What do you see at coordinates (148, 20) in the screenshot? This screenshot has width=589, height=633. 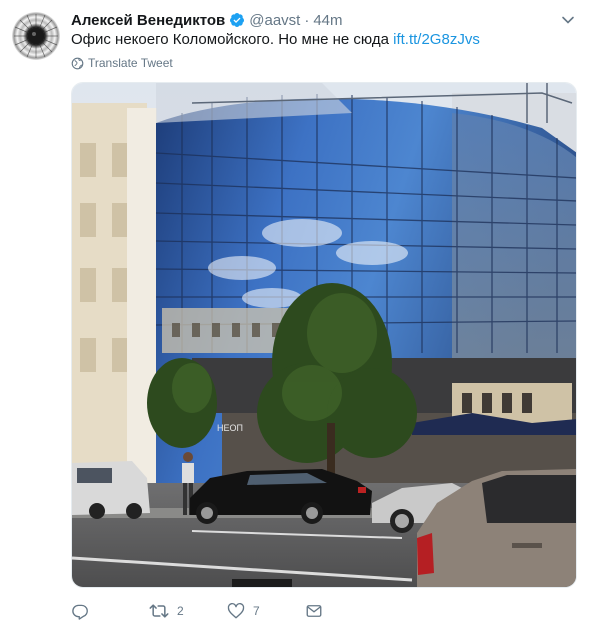 I see `author-name: Алексей Венедиктов` at bounding box center [148, 20].